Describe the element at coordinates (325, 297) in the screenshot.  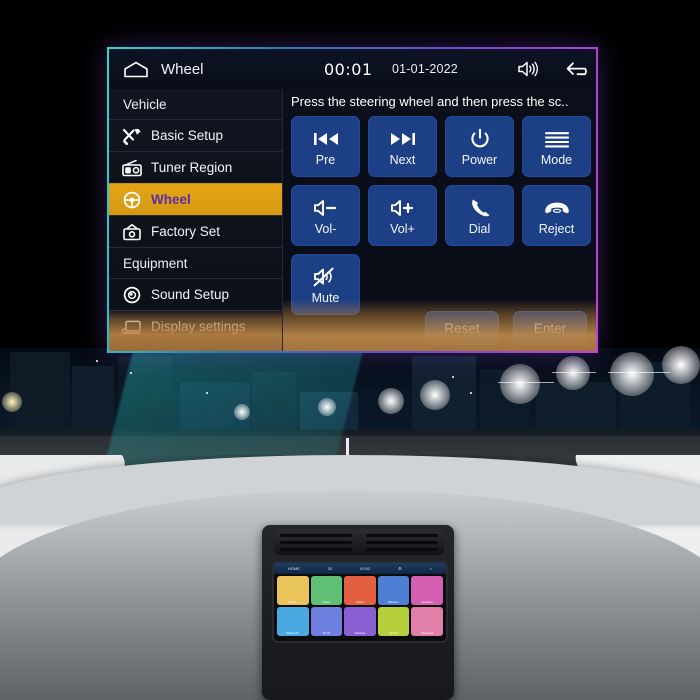
I see `wheel-key-label: Mute` at that location.